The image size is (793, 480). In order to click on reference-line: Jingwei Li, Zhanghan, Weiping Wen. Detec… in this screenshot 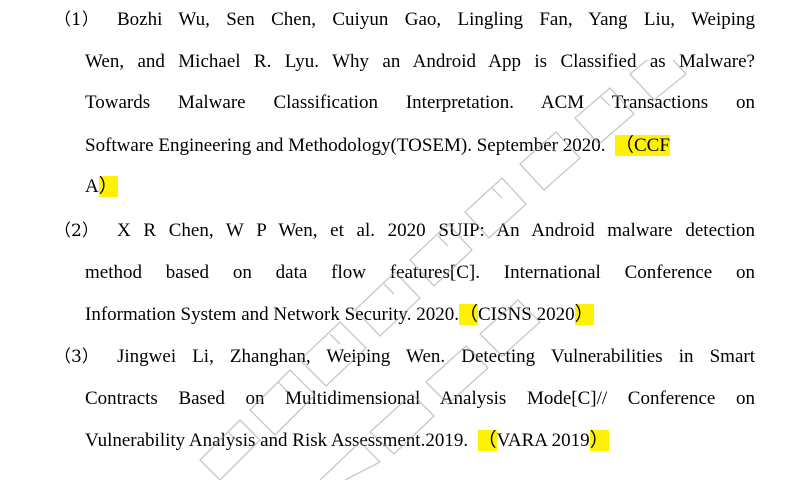, I will do `click(436, 356)`.